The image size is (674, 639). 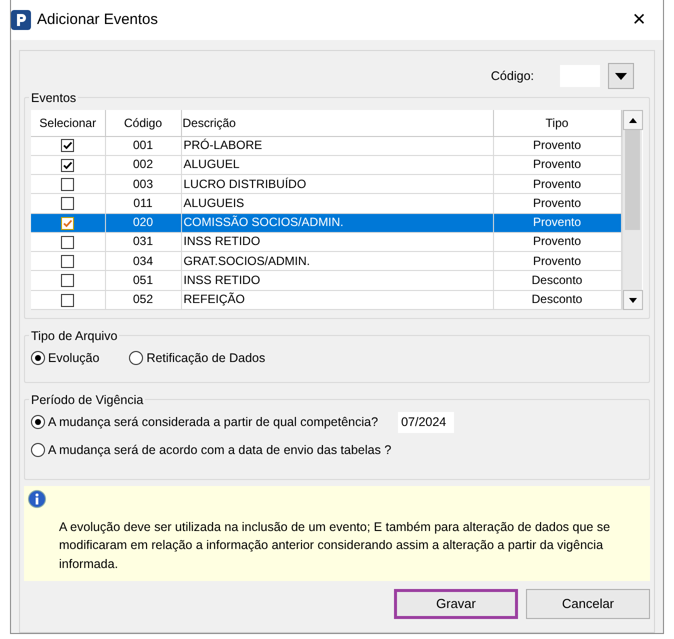 What do you see at coordinates (337, 222) in the screenshot?
I see `table-cell: COMISSÃO SOCIOS/ADMIN.` at bounding box center [337, 222].